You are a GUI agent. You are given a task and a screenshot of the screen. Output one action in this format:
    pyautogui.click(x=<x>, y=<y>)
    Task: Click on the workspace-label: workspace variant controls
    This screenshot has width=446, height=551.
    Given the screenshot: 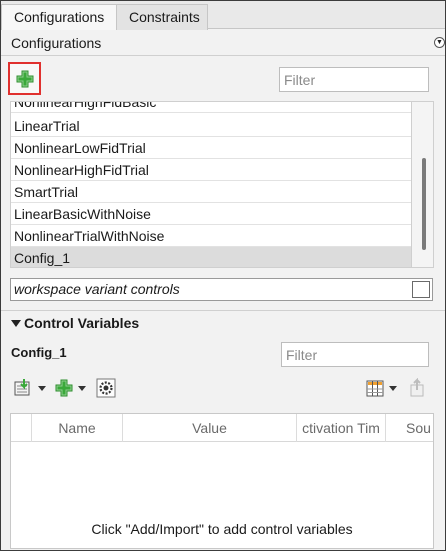 What is the action you would take?
    pyautogui.click(x=97, y=289)
    